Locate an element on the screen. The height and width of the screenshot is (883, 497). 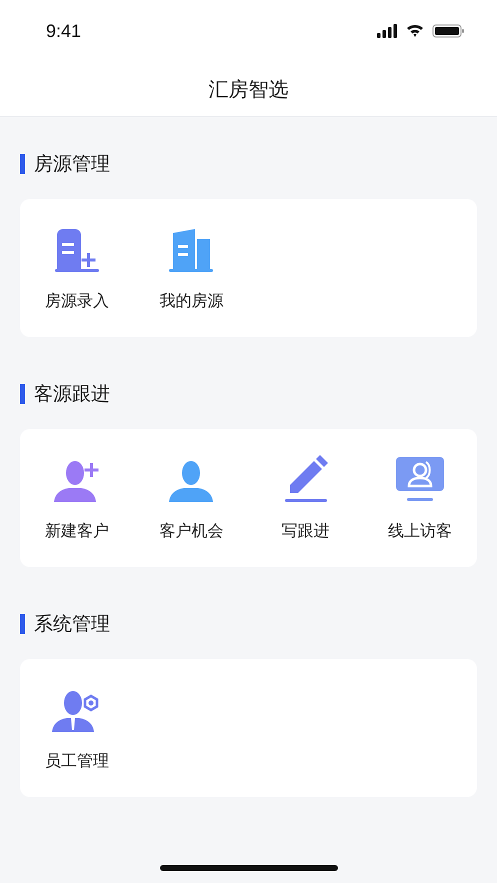
section-title: 客源跟进 is located at coordinates (72, 394).